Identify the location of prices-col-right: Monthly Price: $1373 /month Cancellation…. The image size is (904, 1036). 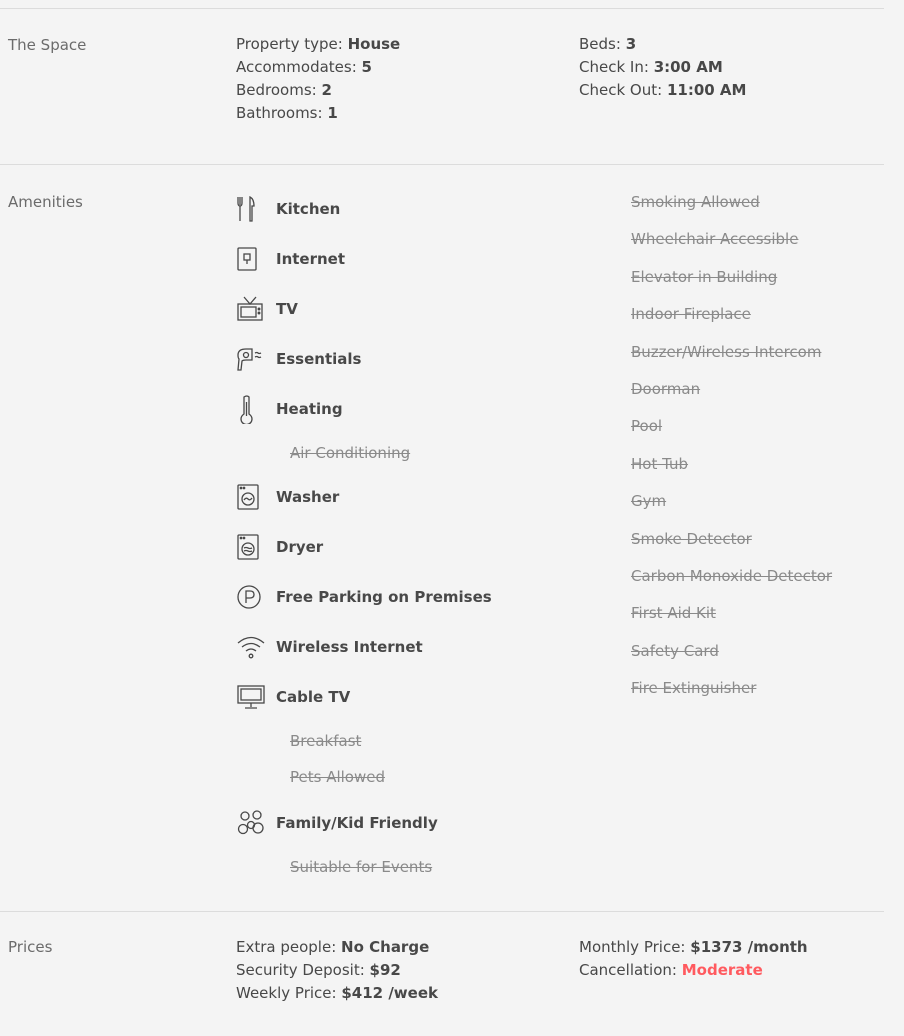
(693, 959).